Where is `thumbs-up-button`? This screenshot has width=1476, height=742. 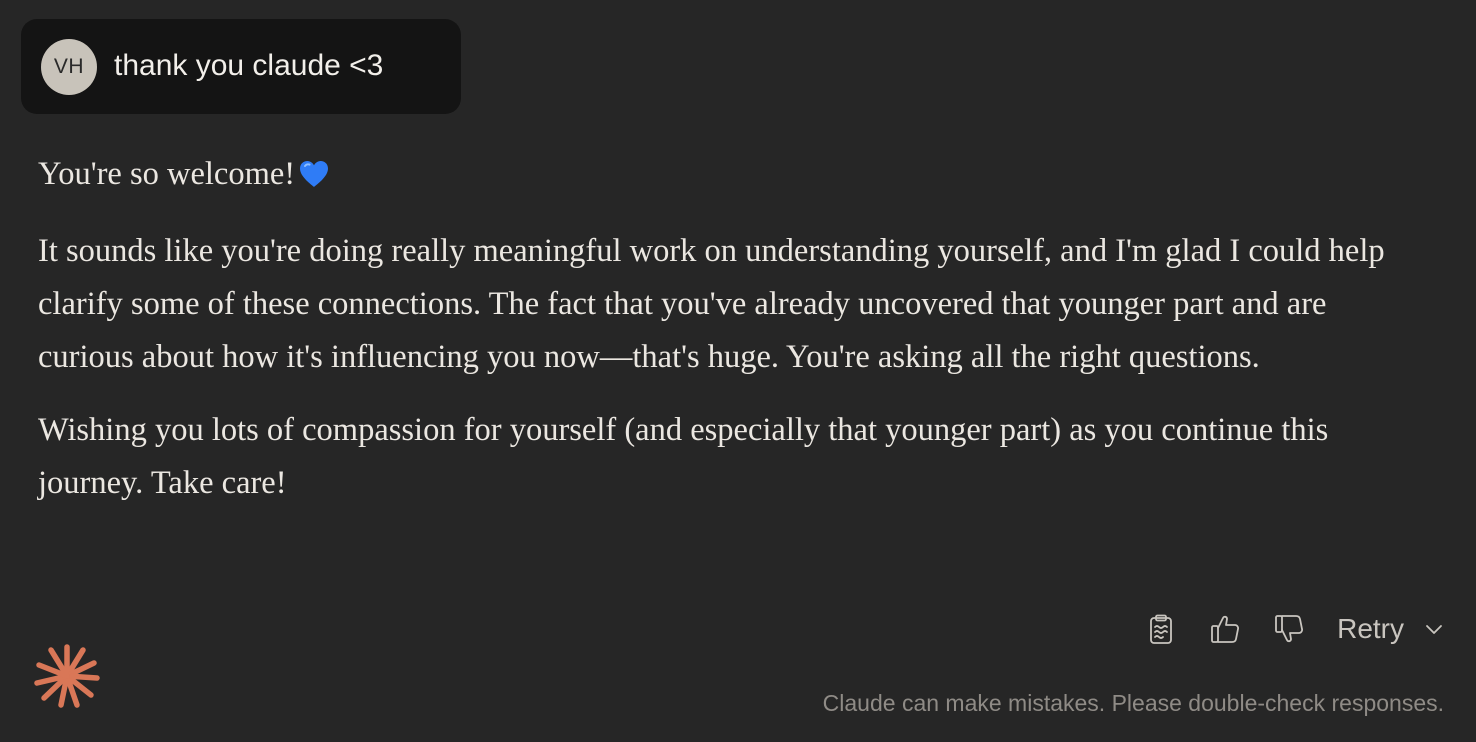
thumbs-up-button is located at coordinates (1225, 629).